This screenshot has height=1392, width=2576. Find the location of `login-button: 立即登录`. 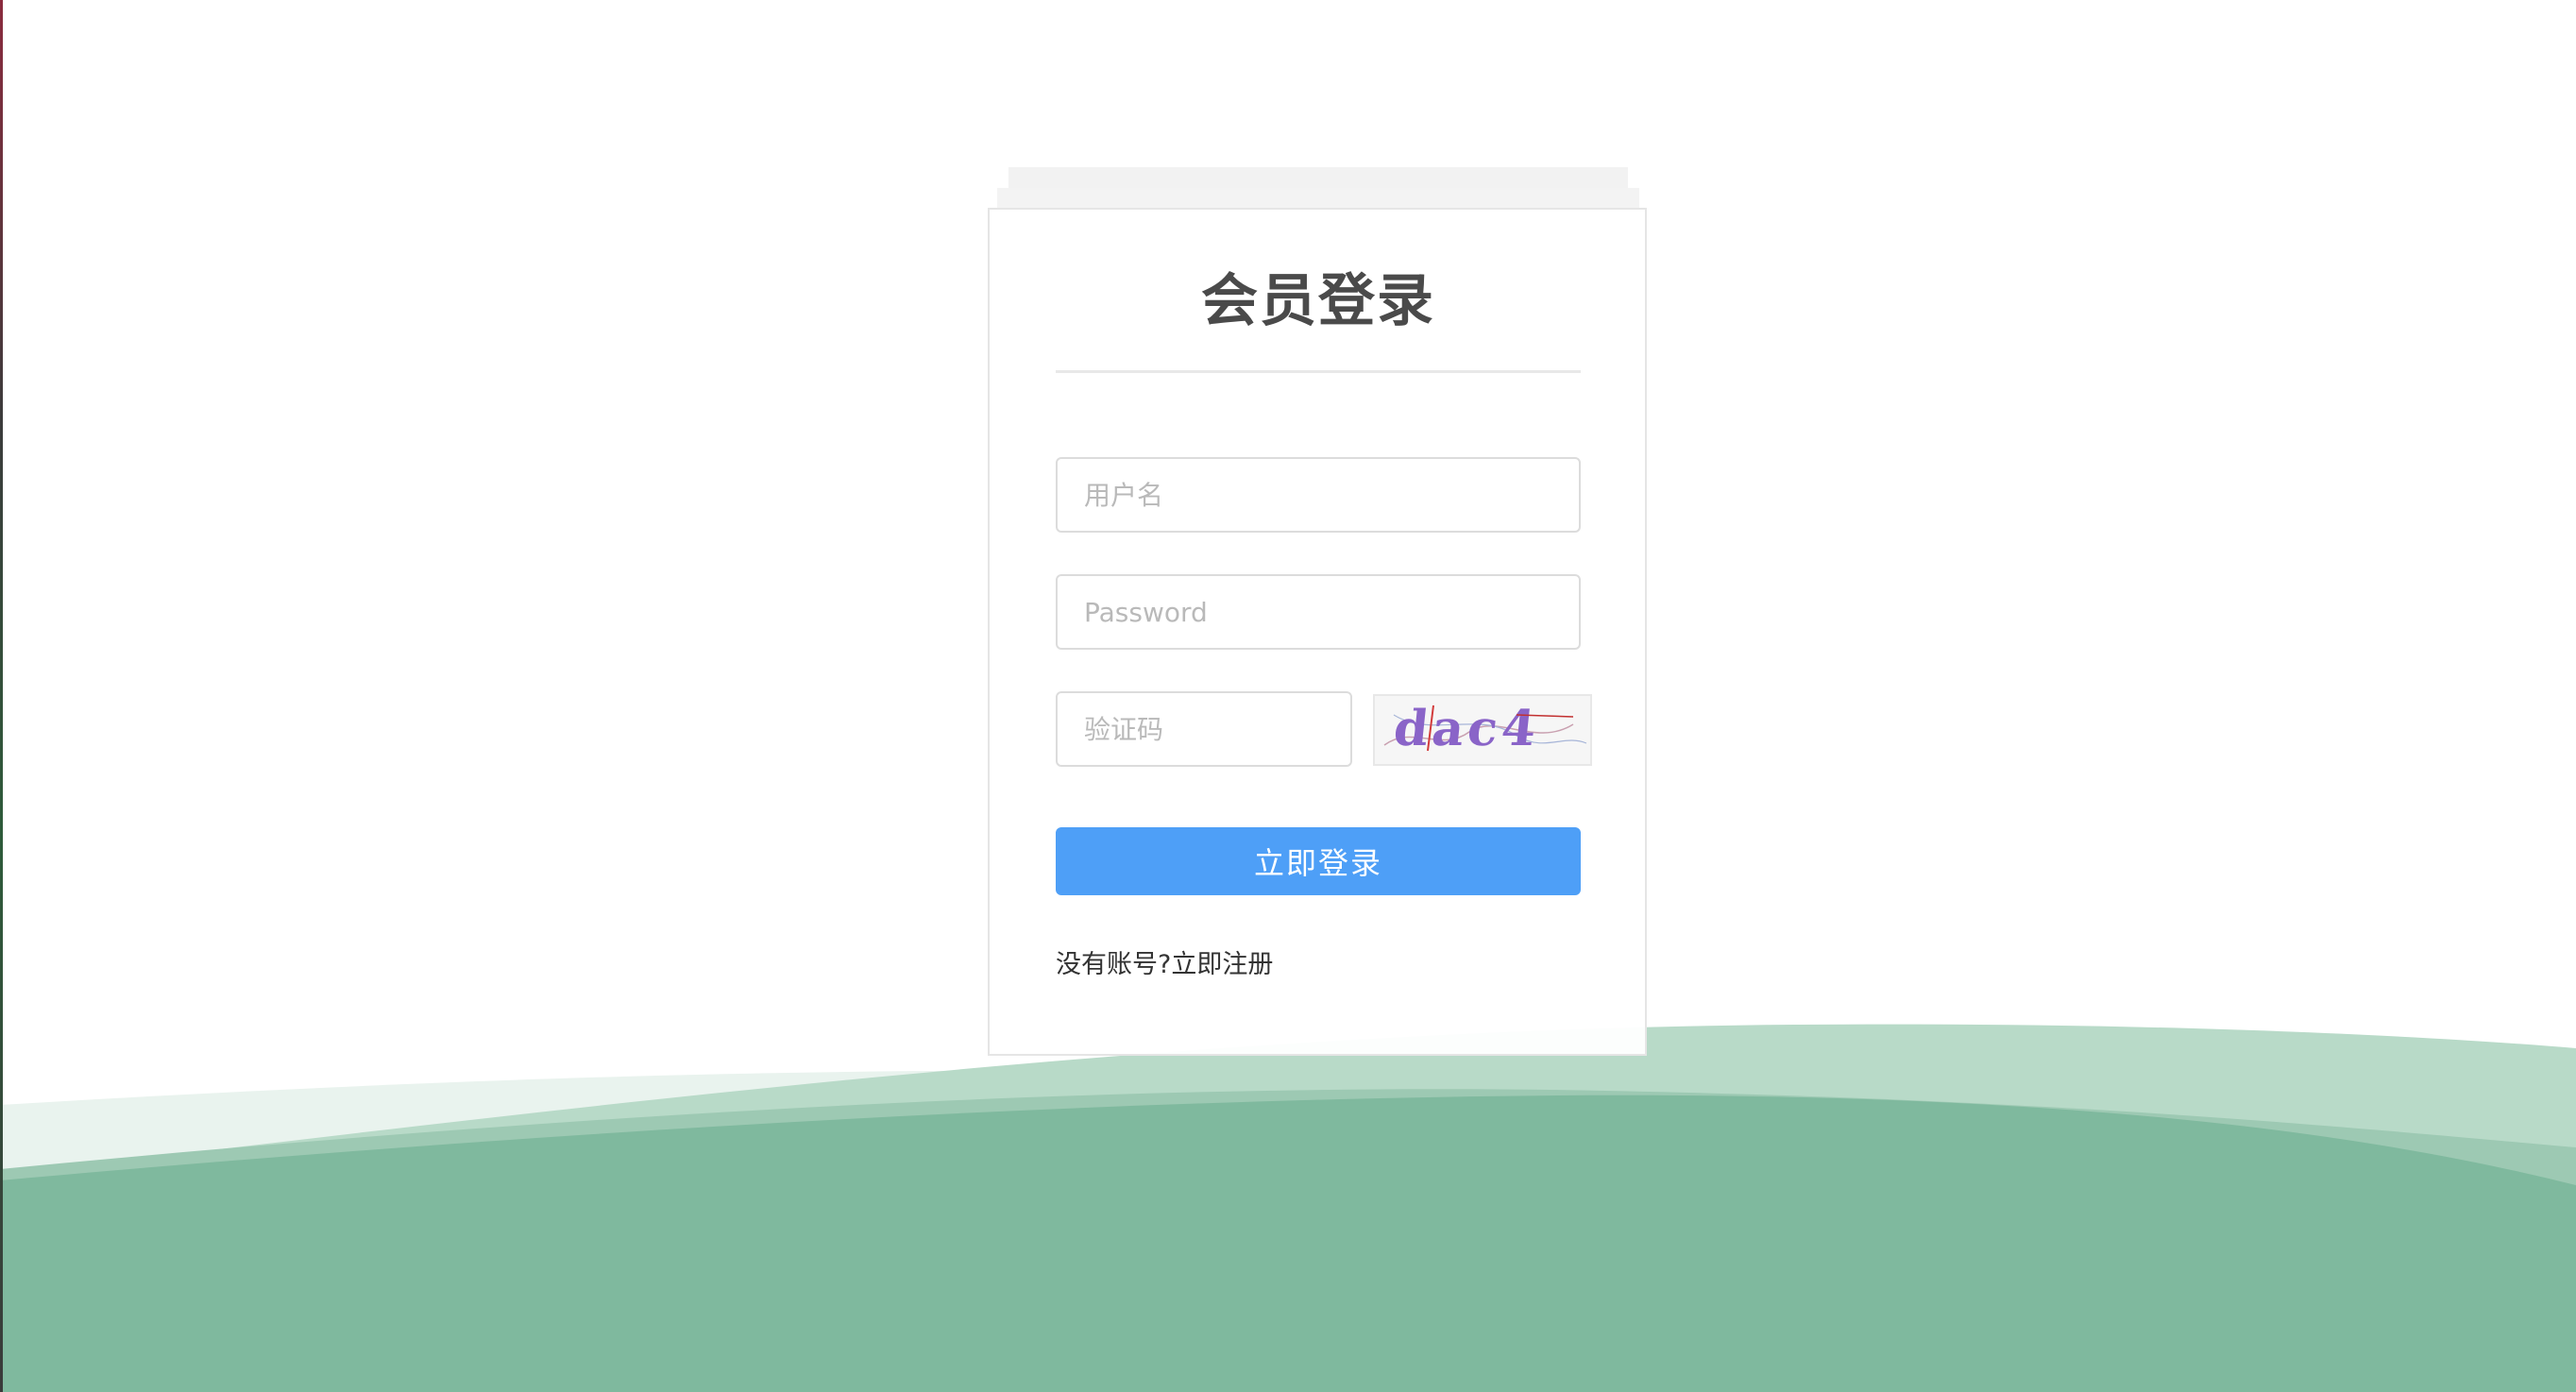

login-button: 立即登录 is located at coordinates (1318, 861).